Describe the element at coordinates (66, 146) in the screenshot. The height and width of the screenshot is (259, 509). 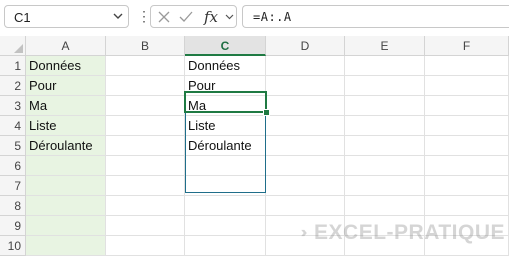
I see `cell-a5: Déroulante` at that location.